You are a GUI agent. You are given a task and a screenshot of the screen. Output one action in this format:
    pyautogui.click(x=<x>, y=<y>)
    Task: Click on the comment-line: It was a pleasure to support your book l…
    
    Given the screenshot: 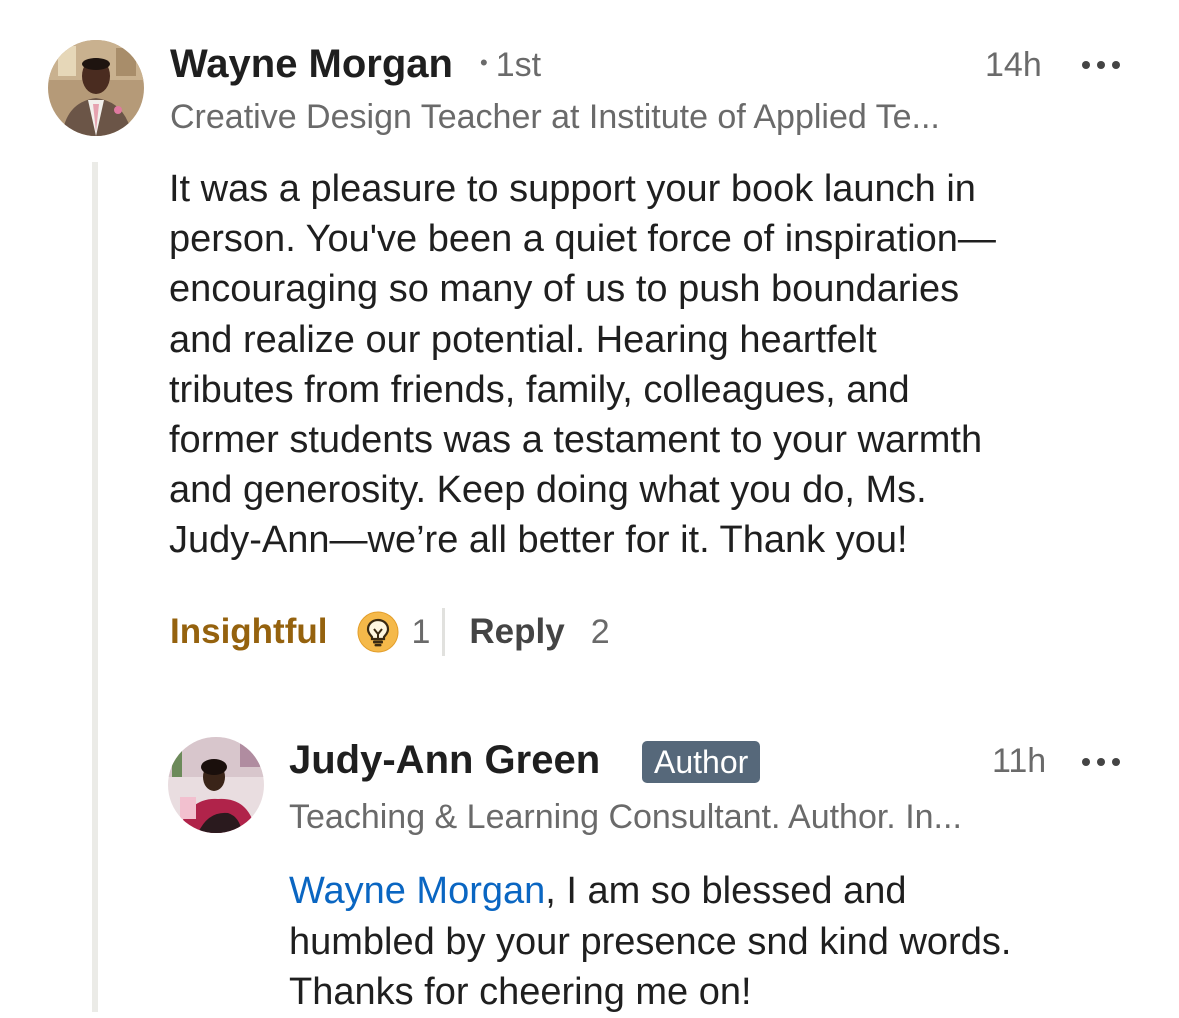 What is the action you would take?
    pyautogui.click(x=572, y=189)
    